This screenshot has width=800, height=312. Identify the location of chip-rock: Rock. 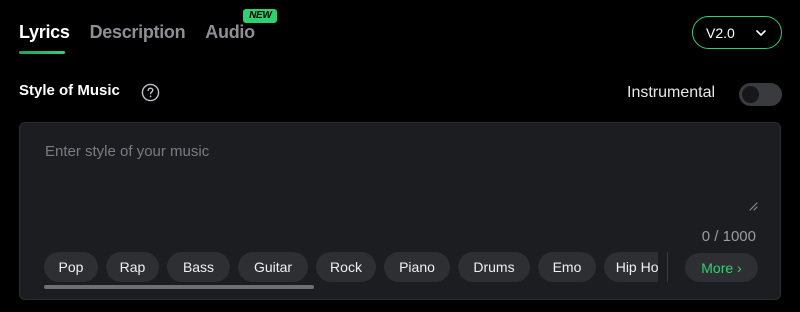
(346, 267).